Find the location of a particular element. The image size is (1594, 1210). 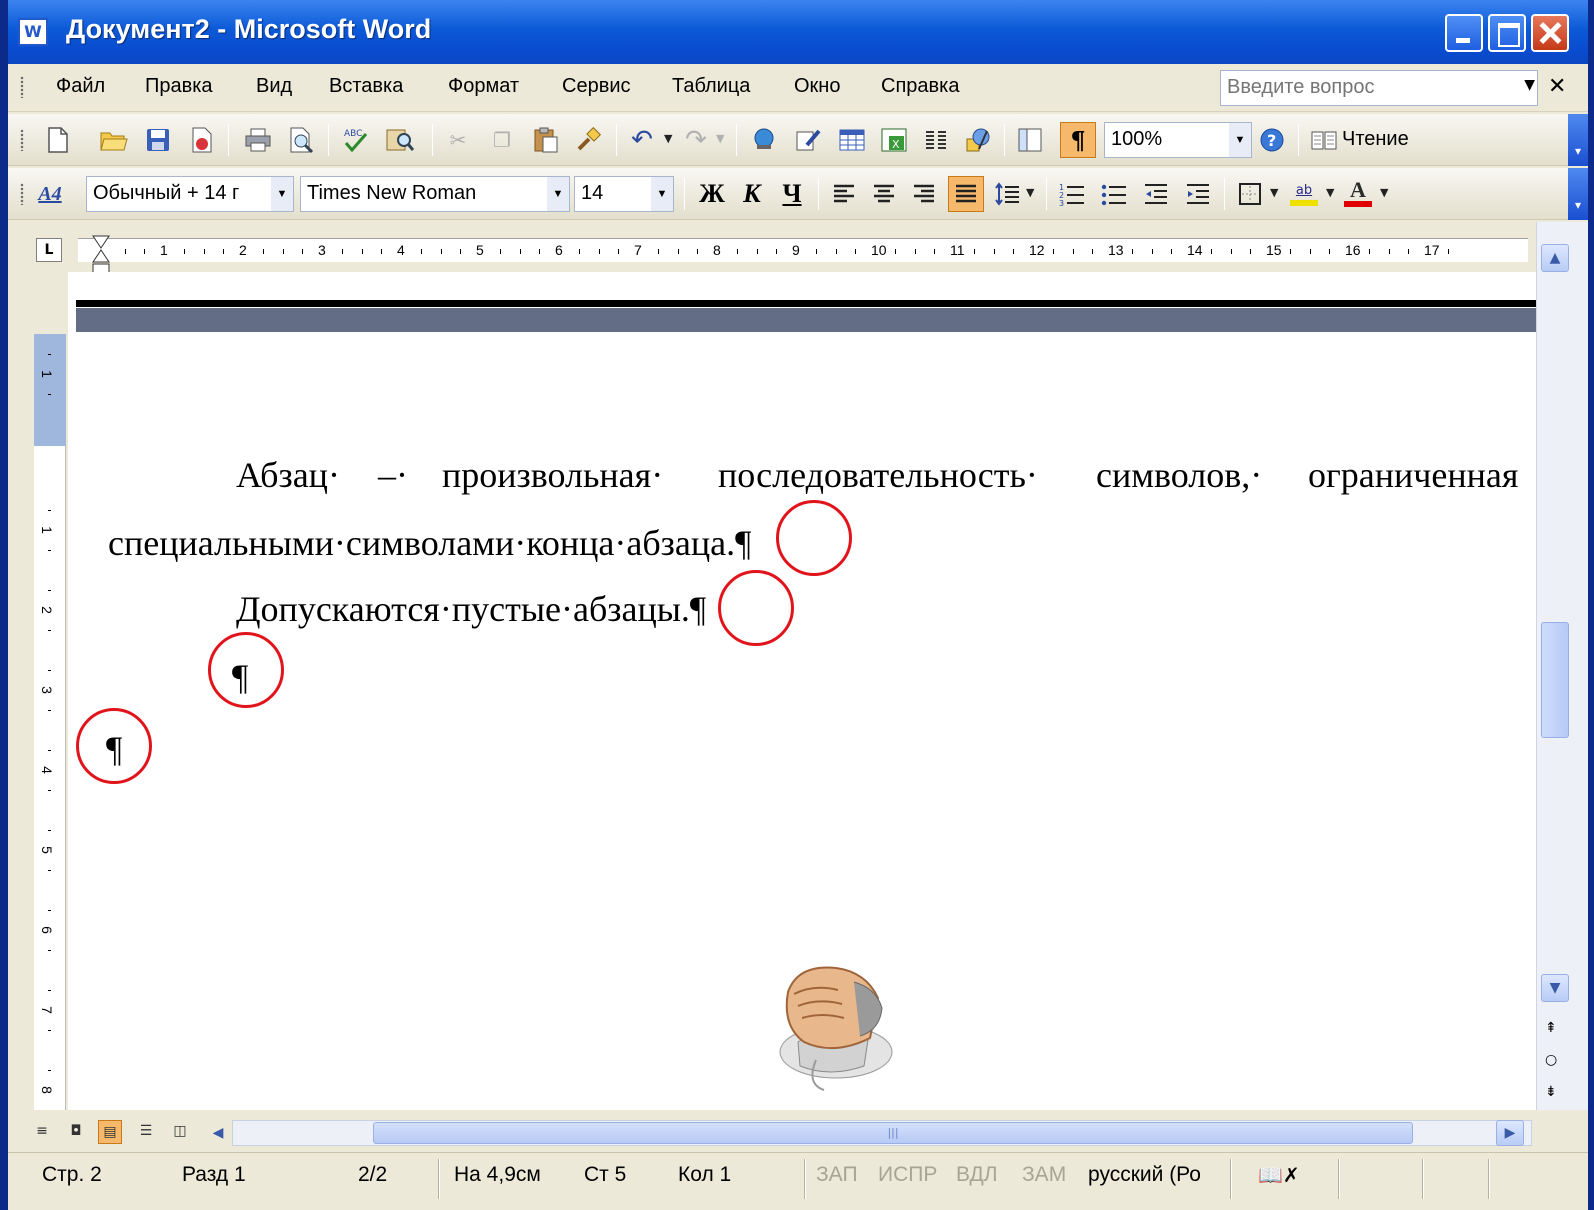

read-icon is located at coordinates (1324, 140).